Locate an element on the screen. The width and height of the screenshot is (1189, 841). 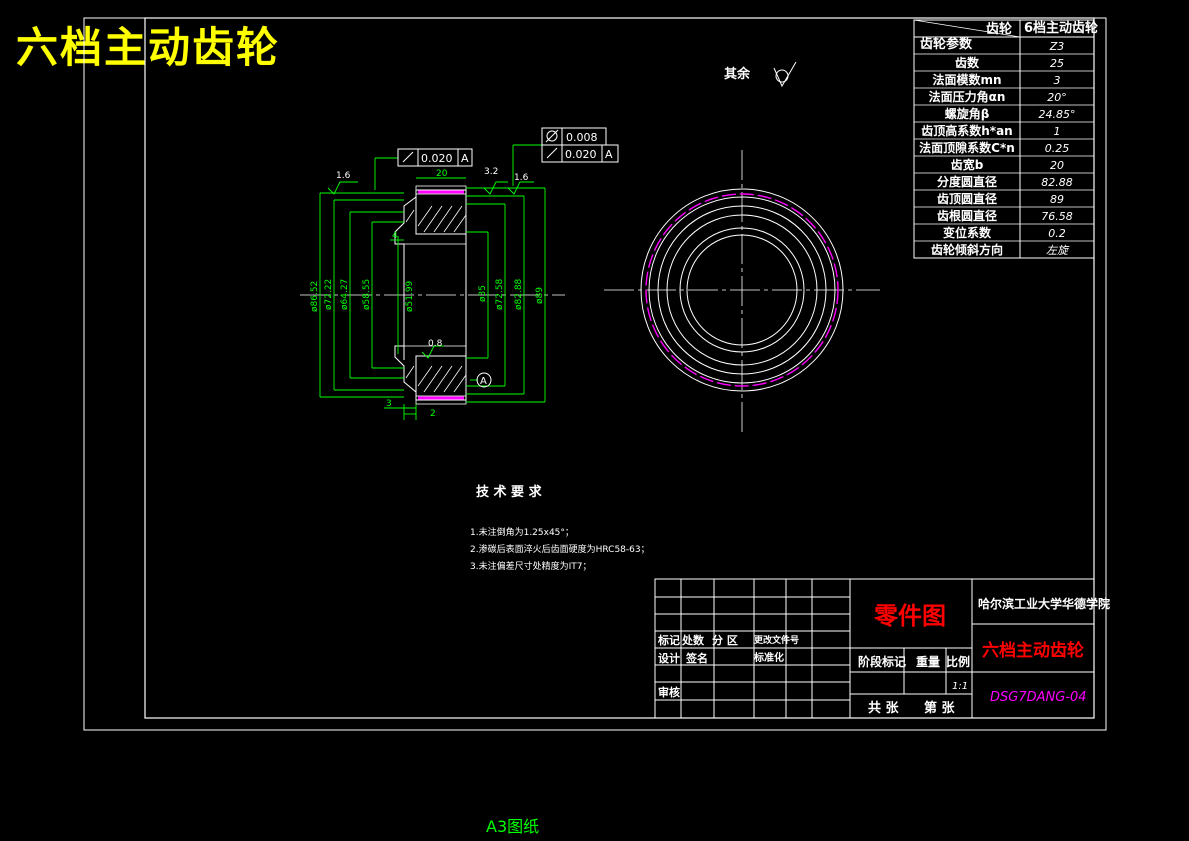
gear-front-view is located at coordinates (742, 292).